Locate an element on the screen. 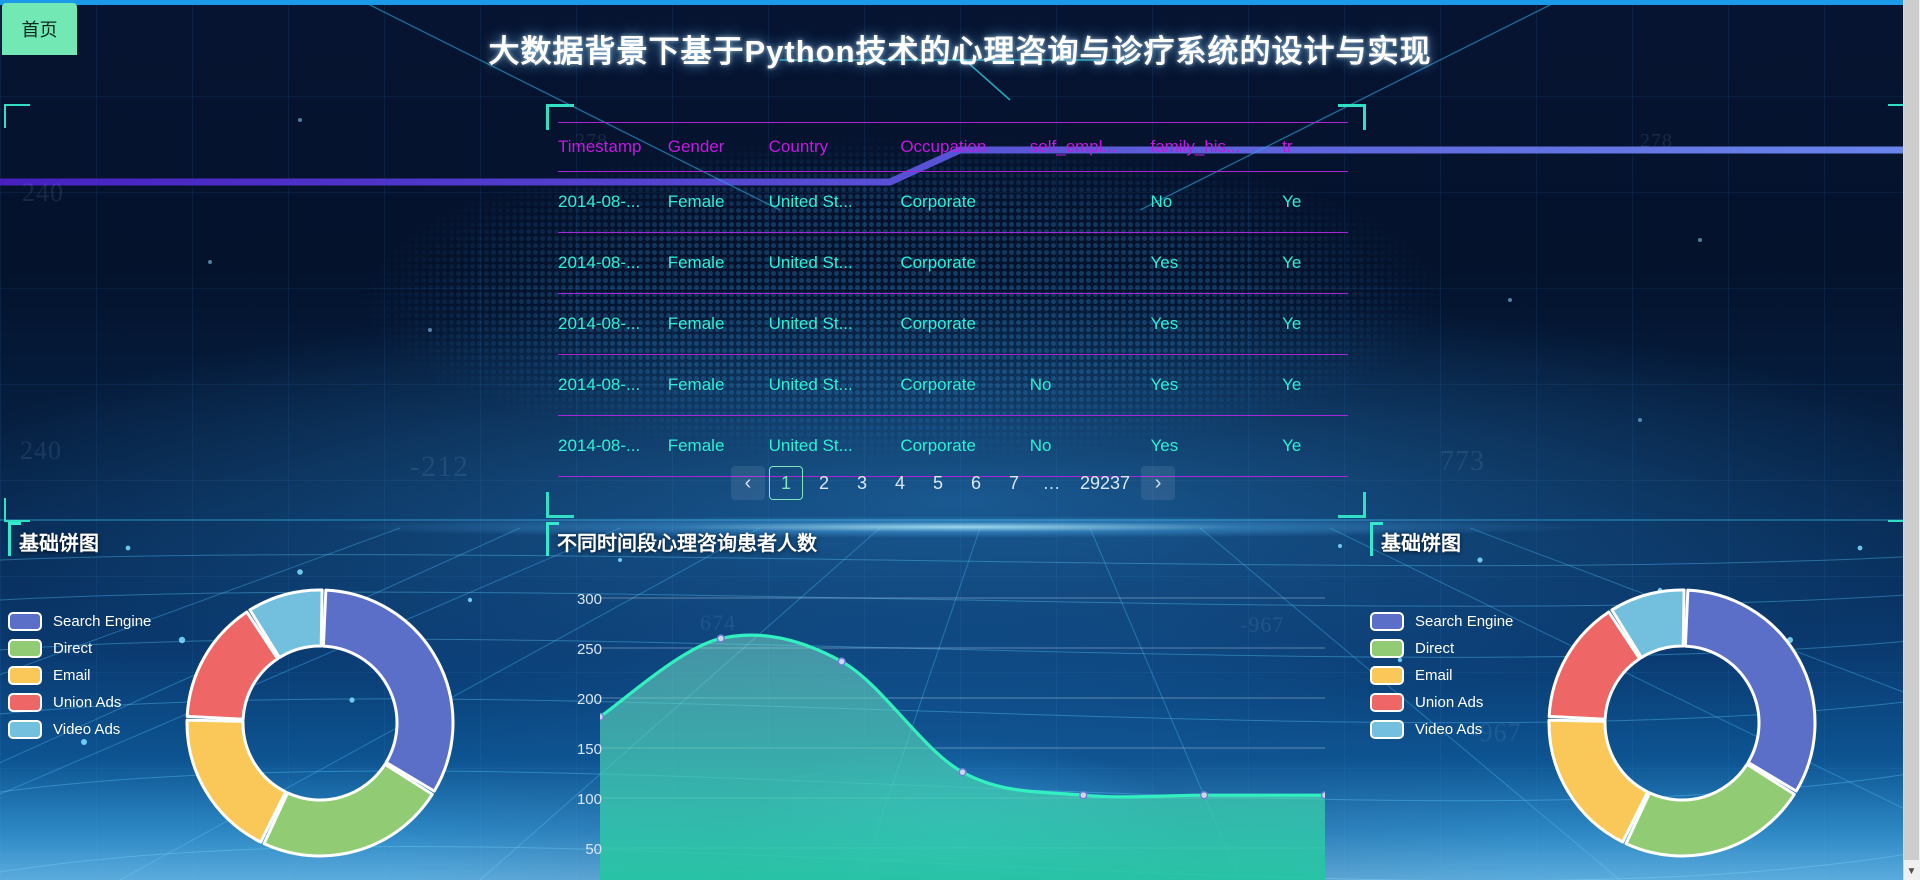  pagination-prev-button: ‹ is located at coordinates (747, 483).